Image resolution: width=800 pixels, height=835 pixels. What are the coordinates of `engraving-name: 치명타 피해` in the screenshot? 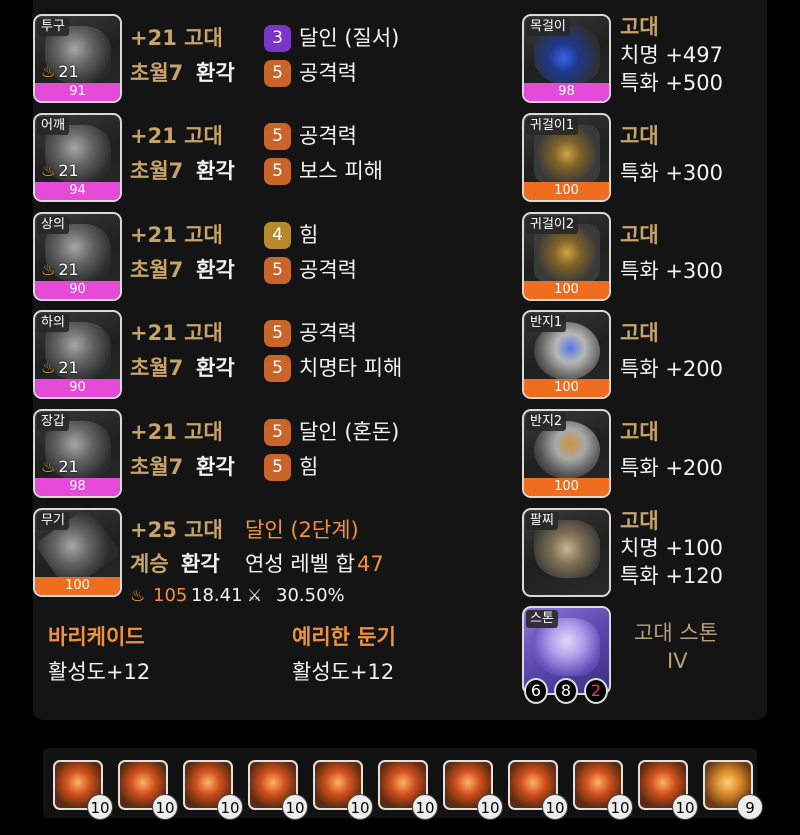 It's located at (351, 368).